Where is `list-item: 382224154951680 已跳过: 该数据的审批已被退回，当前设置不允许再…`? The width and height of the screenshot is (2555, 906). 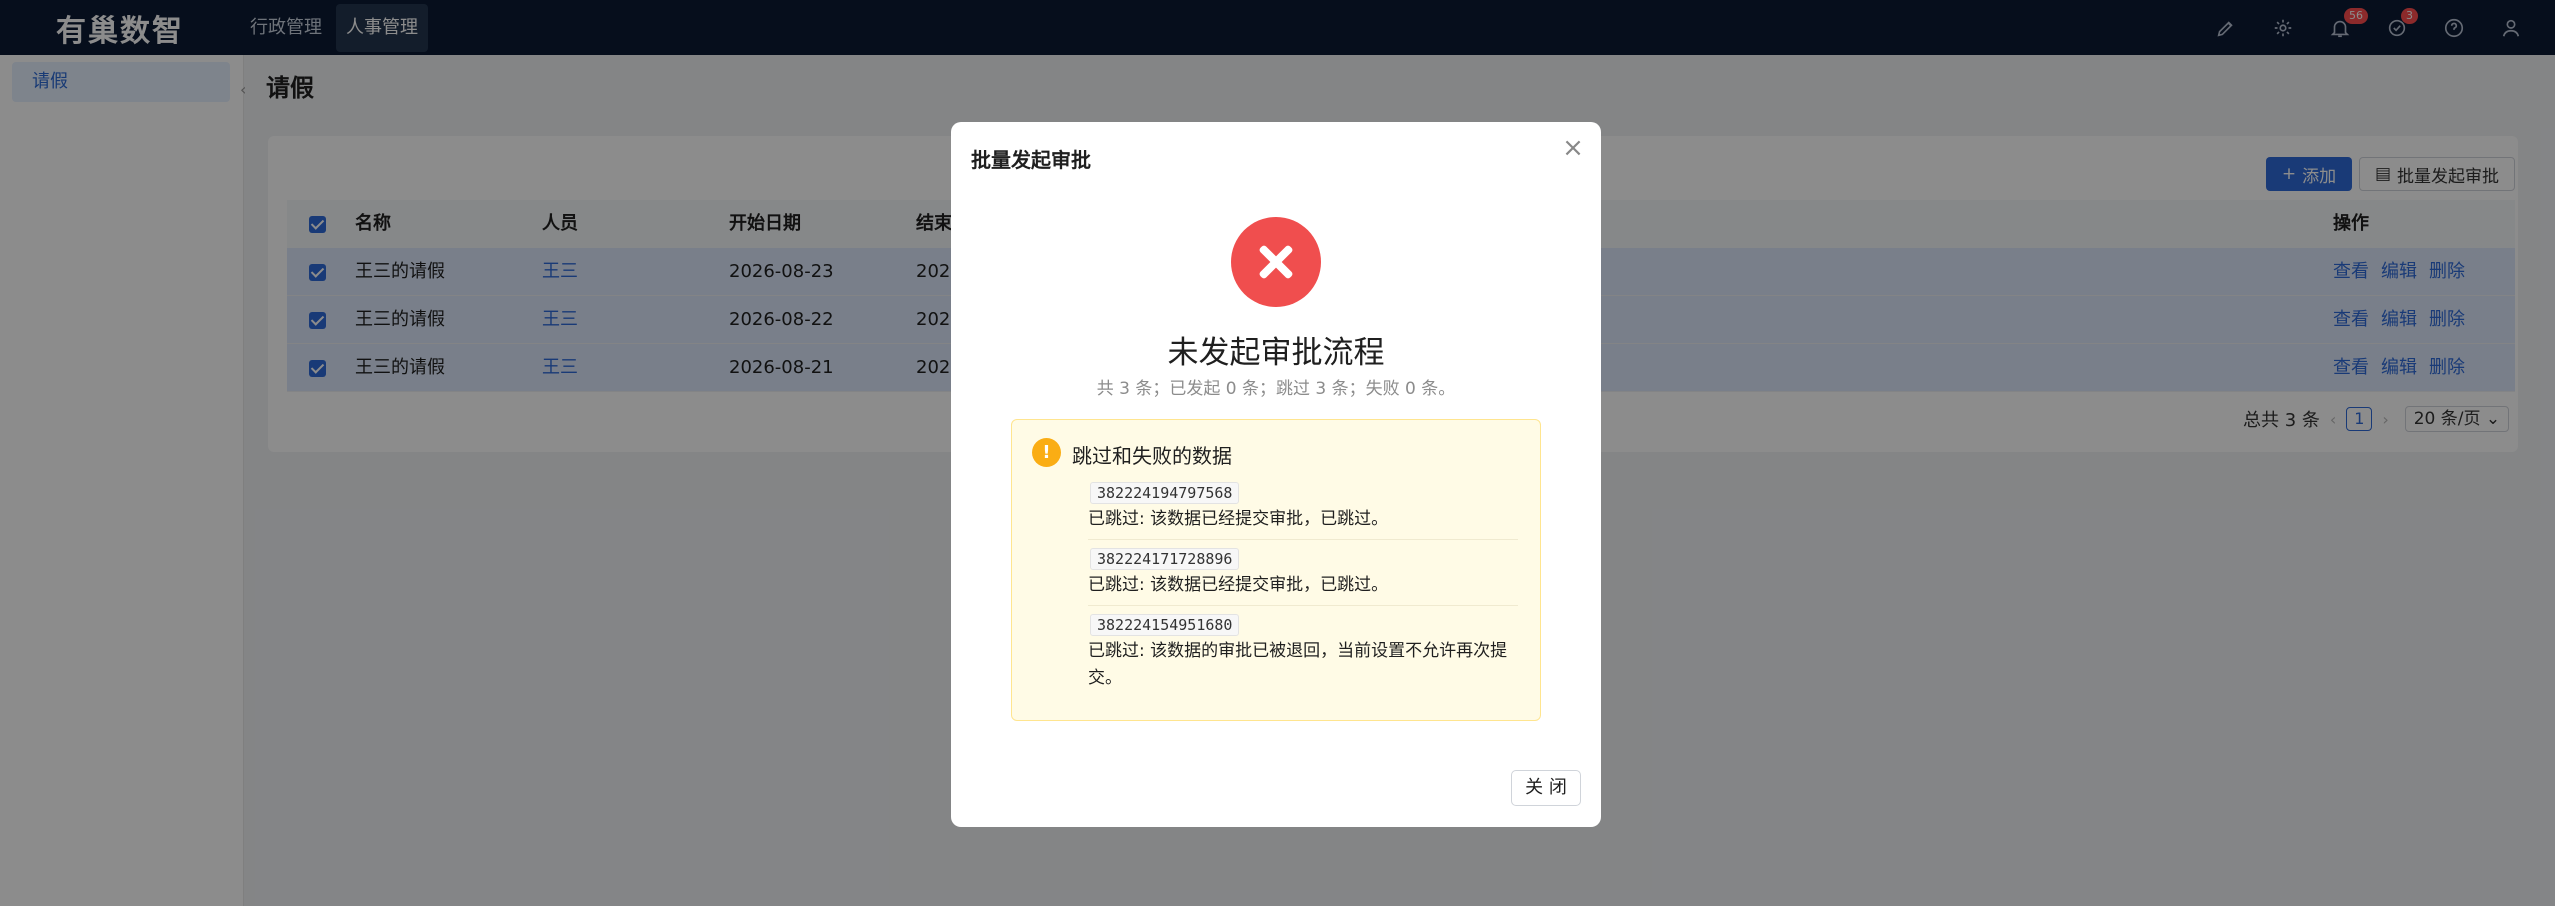
list-item: 382224154951680 已跳过: 该数据的审批已被退回，当前设置不允许再… is located at coordinates (1303, 656).